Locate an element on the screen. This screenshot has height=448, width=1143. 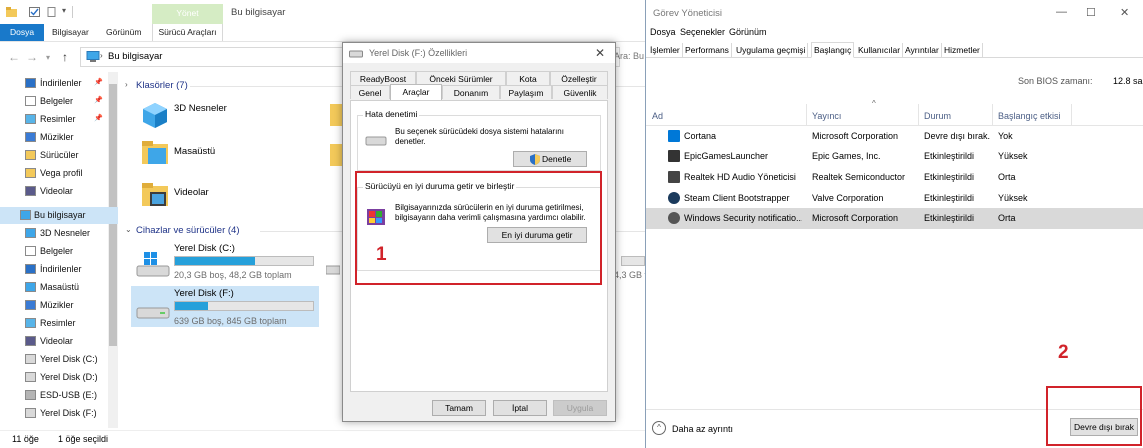
apply-button: Uygula is located at coordinates (580, 408).